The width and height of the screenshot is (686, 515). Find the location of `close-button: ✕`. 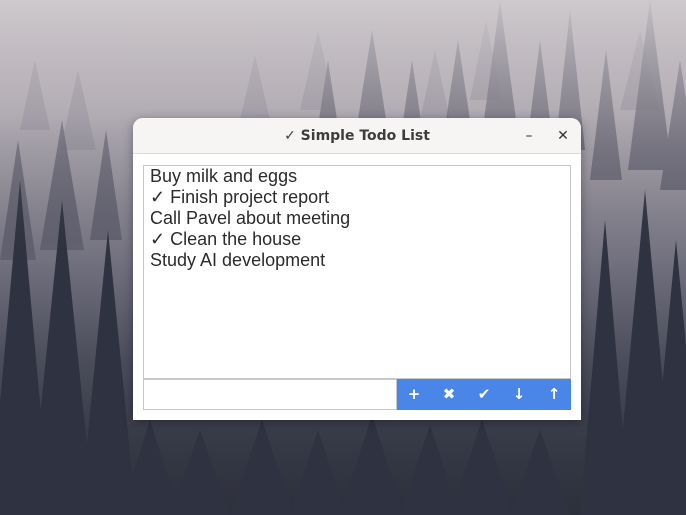

close-button: ✕ is located at coordinates (563, 136).